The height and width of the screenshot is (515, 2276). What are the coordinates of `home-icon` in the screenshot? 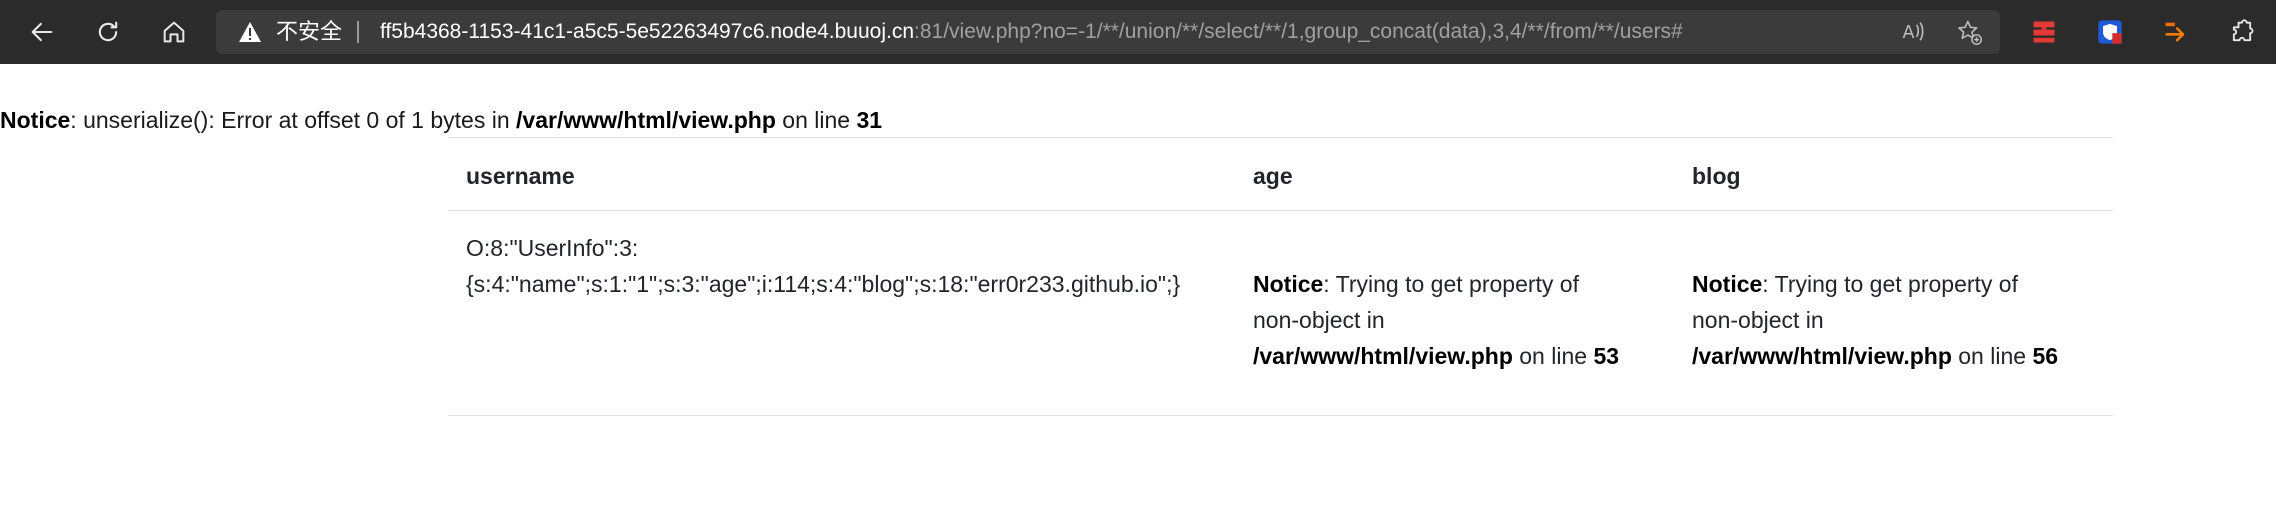 It's located at (174, 32).